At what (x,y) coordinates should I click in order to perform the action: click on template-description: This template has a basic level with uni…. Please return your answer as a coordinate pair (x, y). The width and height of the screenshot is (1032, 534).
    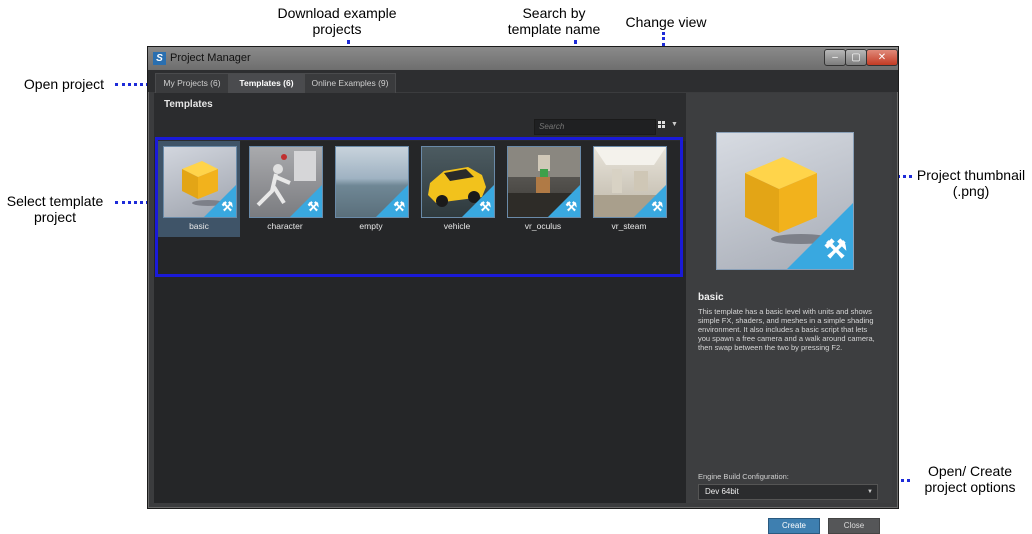
    Looking at the image, I should click on (786, 329).